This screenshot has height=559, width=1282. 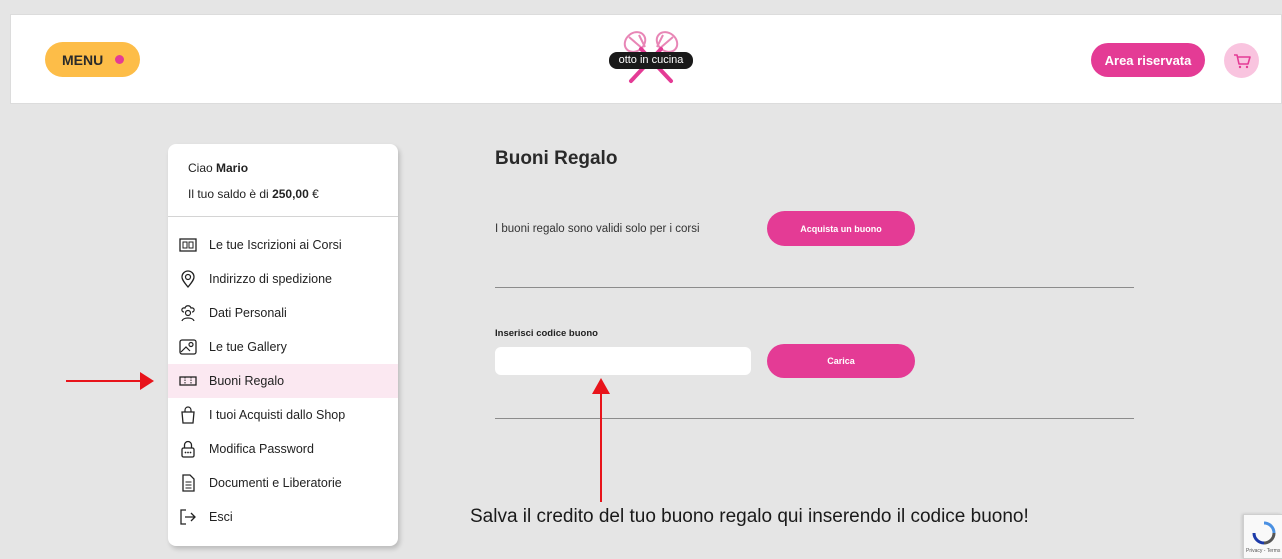 I want to click on document-icon, so click(x=188, y=483).